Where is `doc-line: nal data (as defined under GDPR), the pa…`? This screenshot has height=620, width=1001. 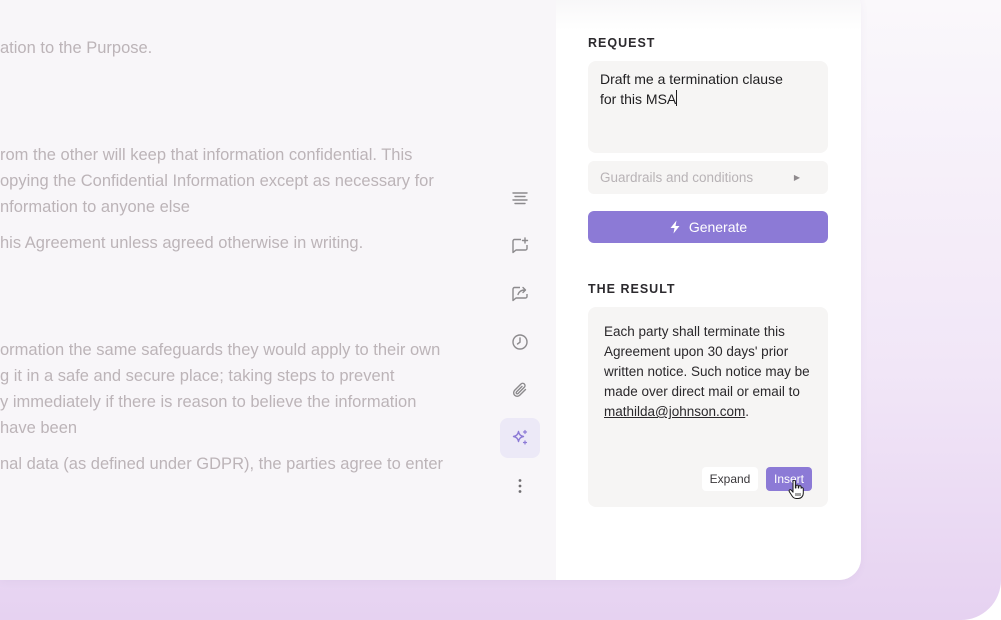
doc-line: nal data (as defined under GDPR), the pa… is located at coordinates (222, 464).